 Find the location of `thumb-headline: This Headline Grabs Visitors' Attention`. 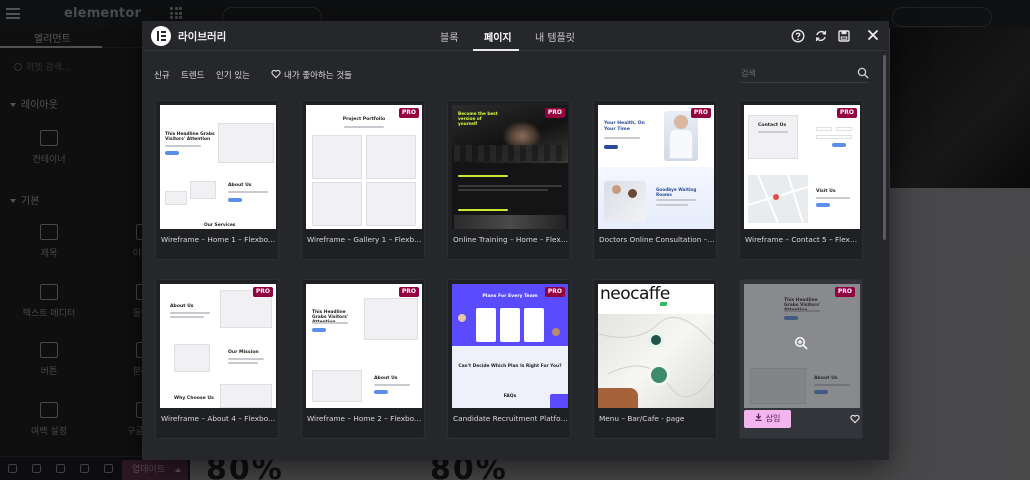

thumb-headline: This Headline Grabs Visitors' Attention is located at coordinates (190, 137).